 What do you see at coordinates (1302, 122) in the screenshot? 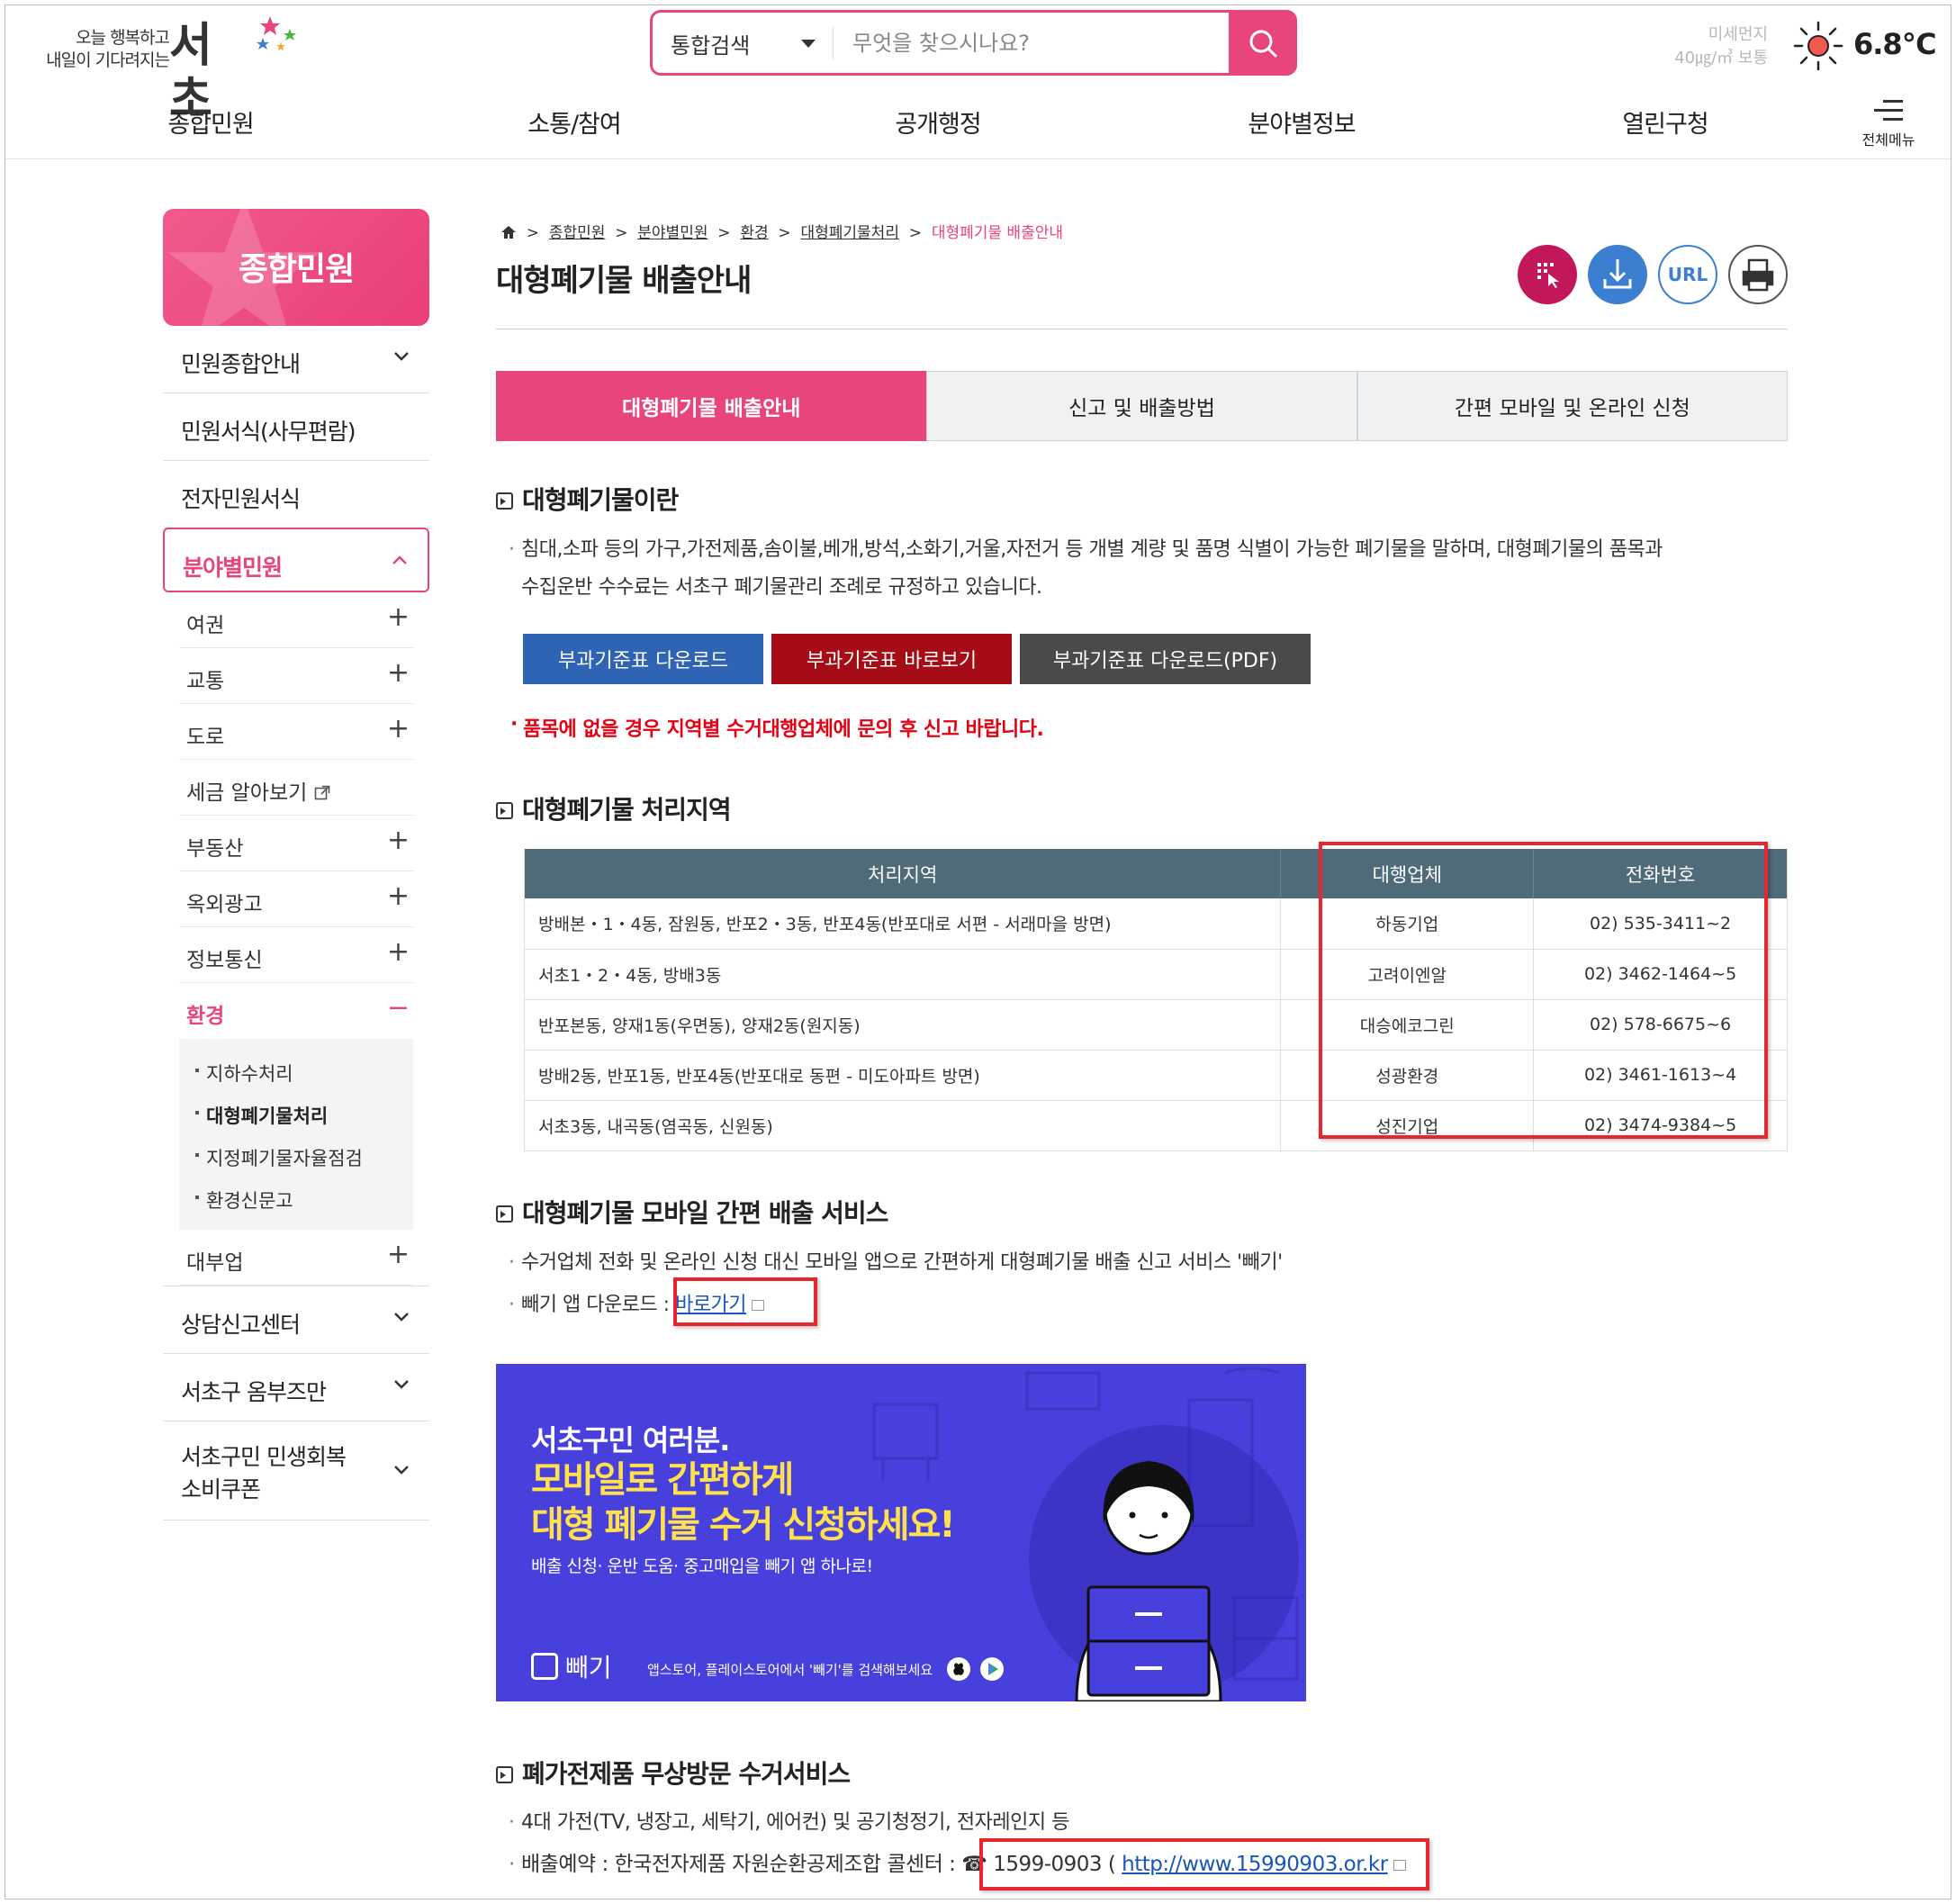
I see `gnb-item-field-info: 분야별정보` at bounding box center [1302, 122].